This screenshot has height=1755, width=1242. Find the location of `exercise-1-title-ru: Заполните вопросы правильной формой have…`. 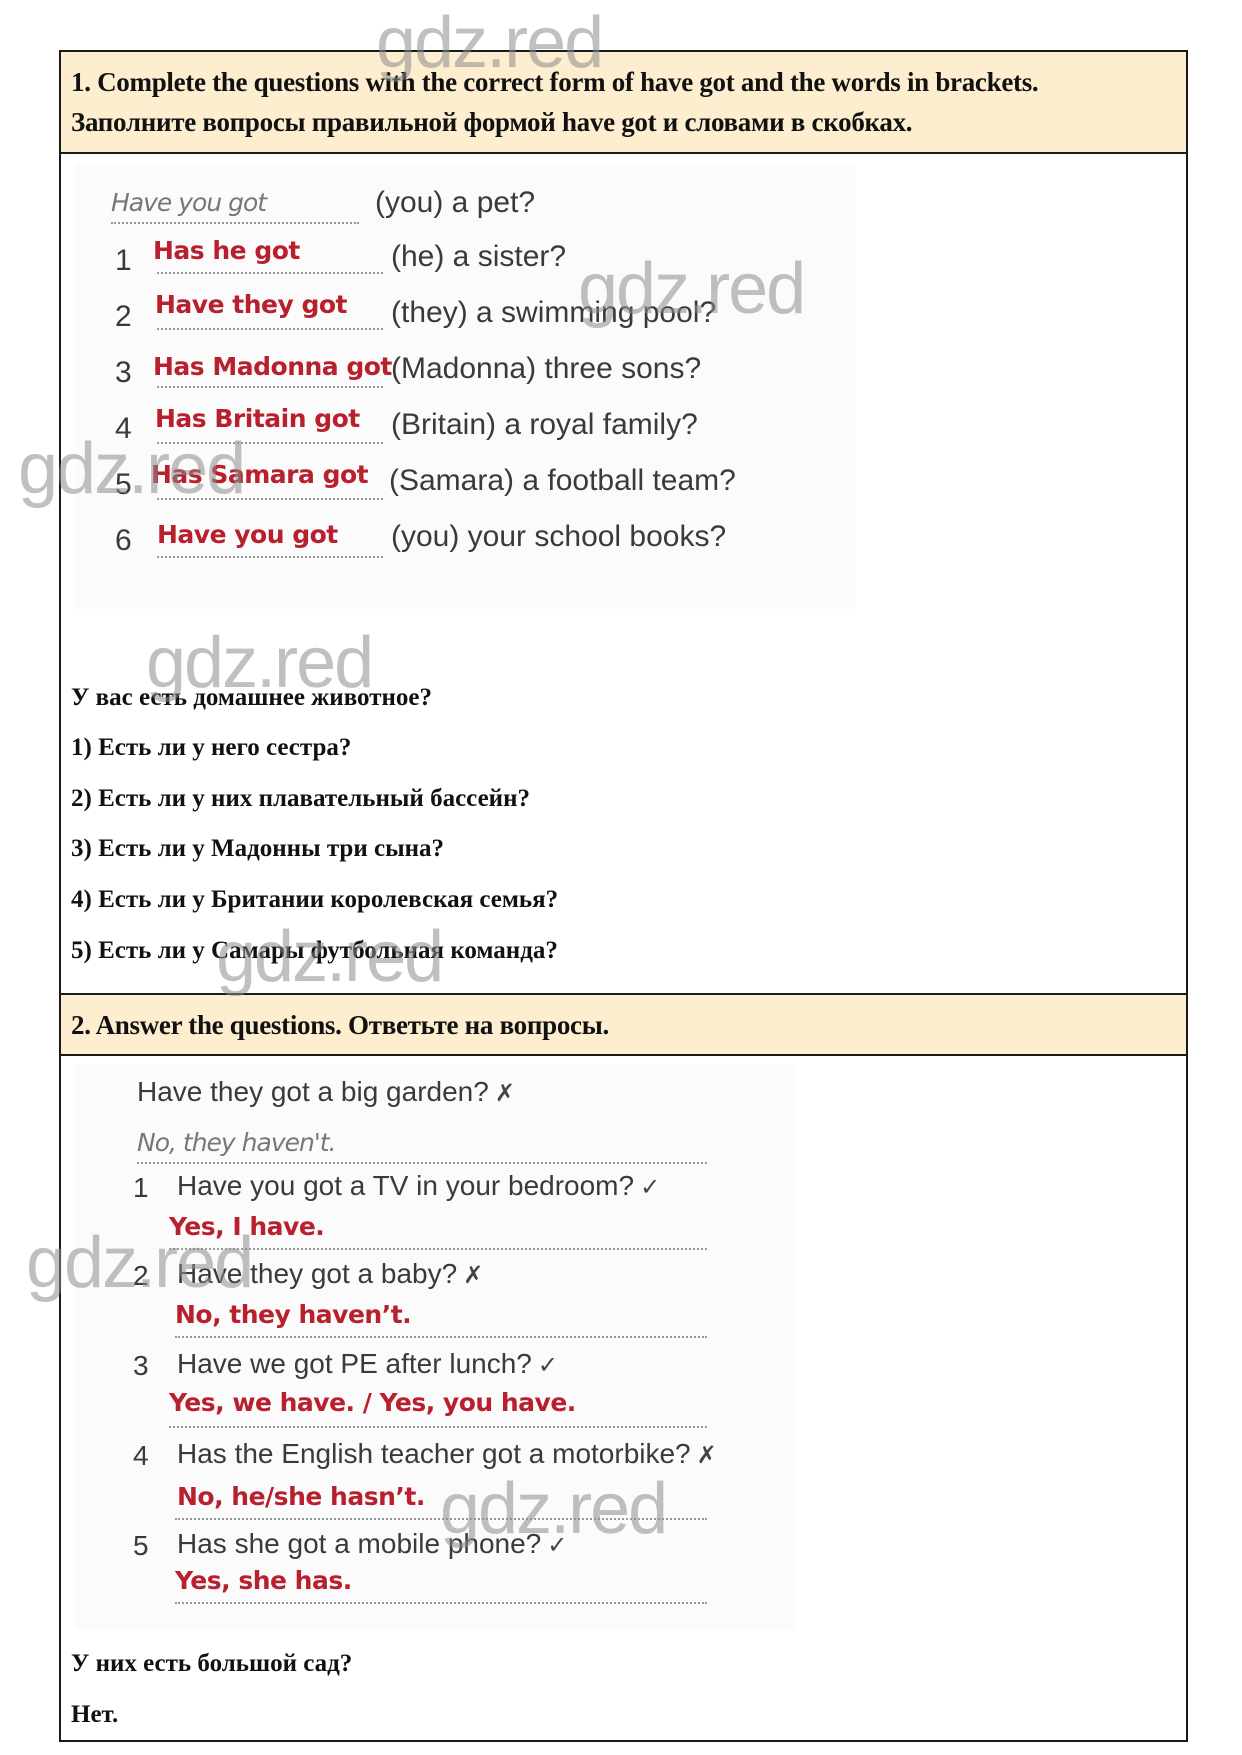

exercise-1-title-ru: Заполните вопросы правильной формой have… is located at coordinates (492, 122).